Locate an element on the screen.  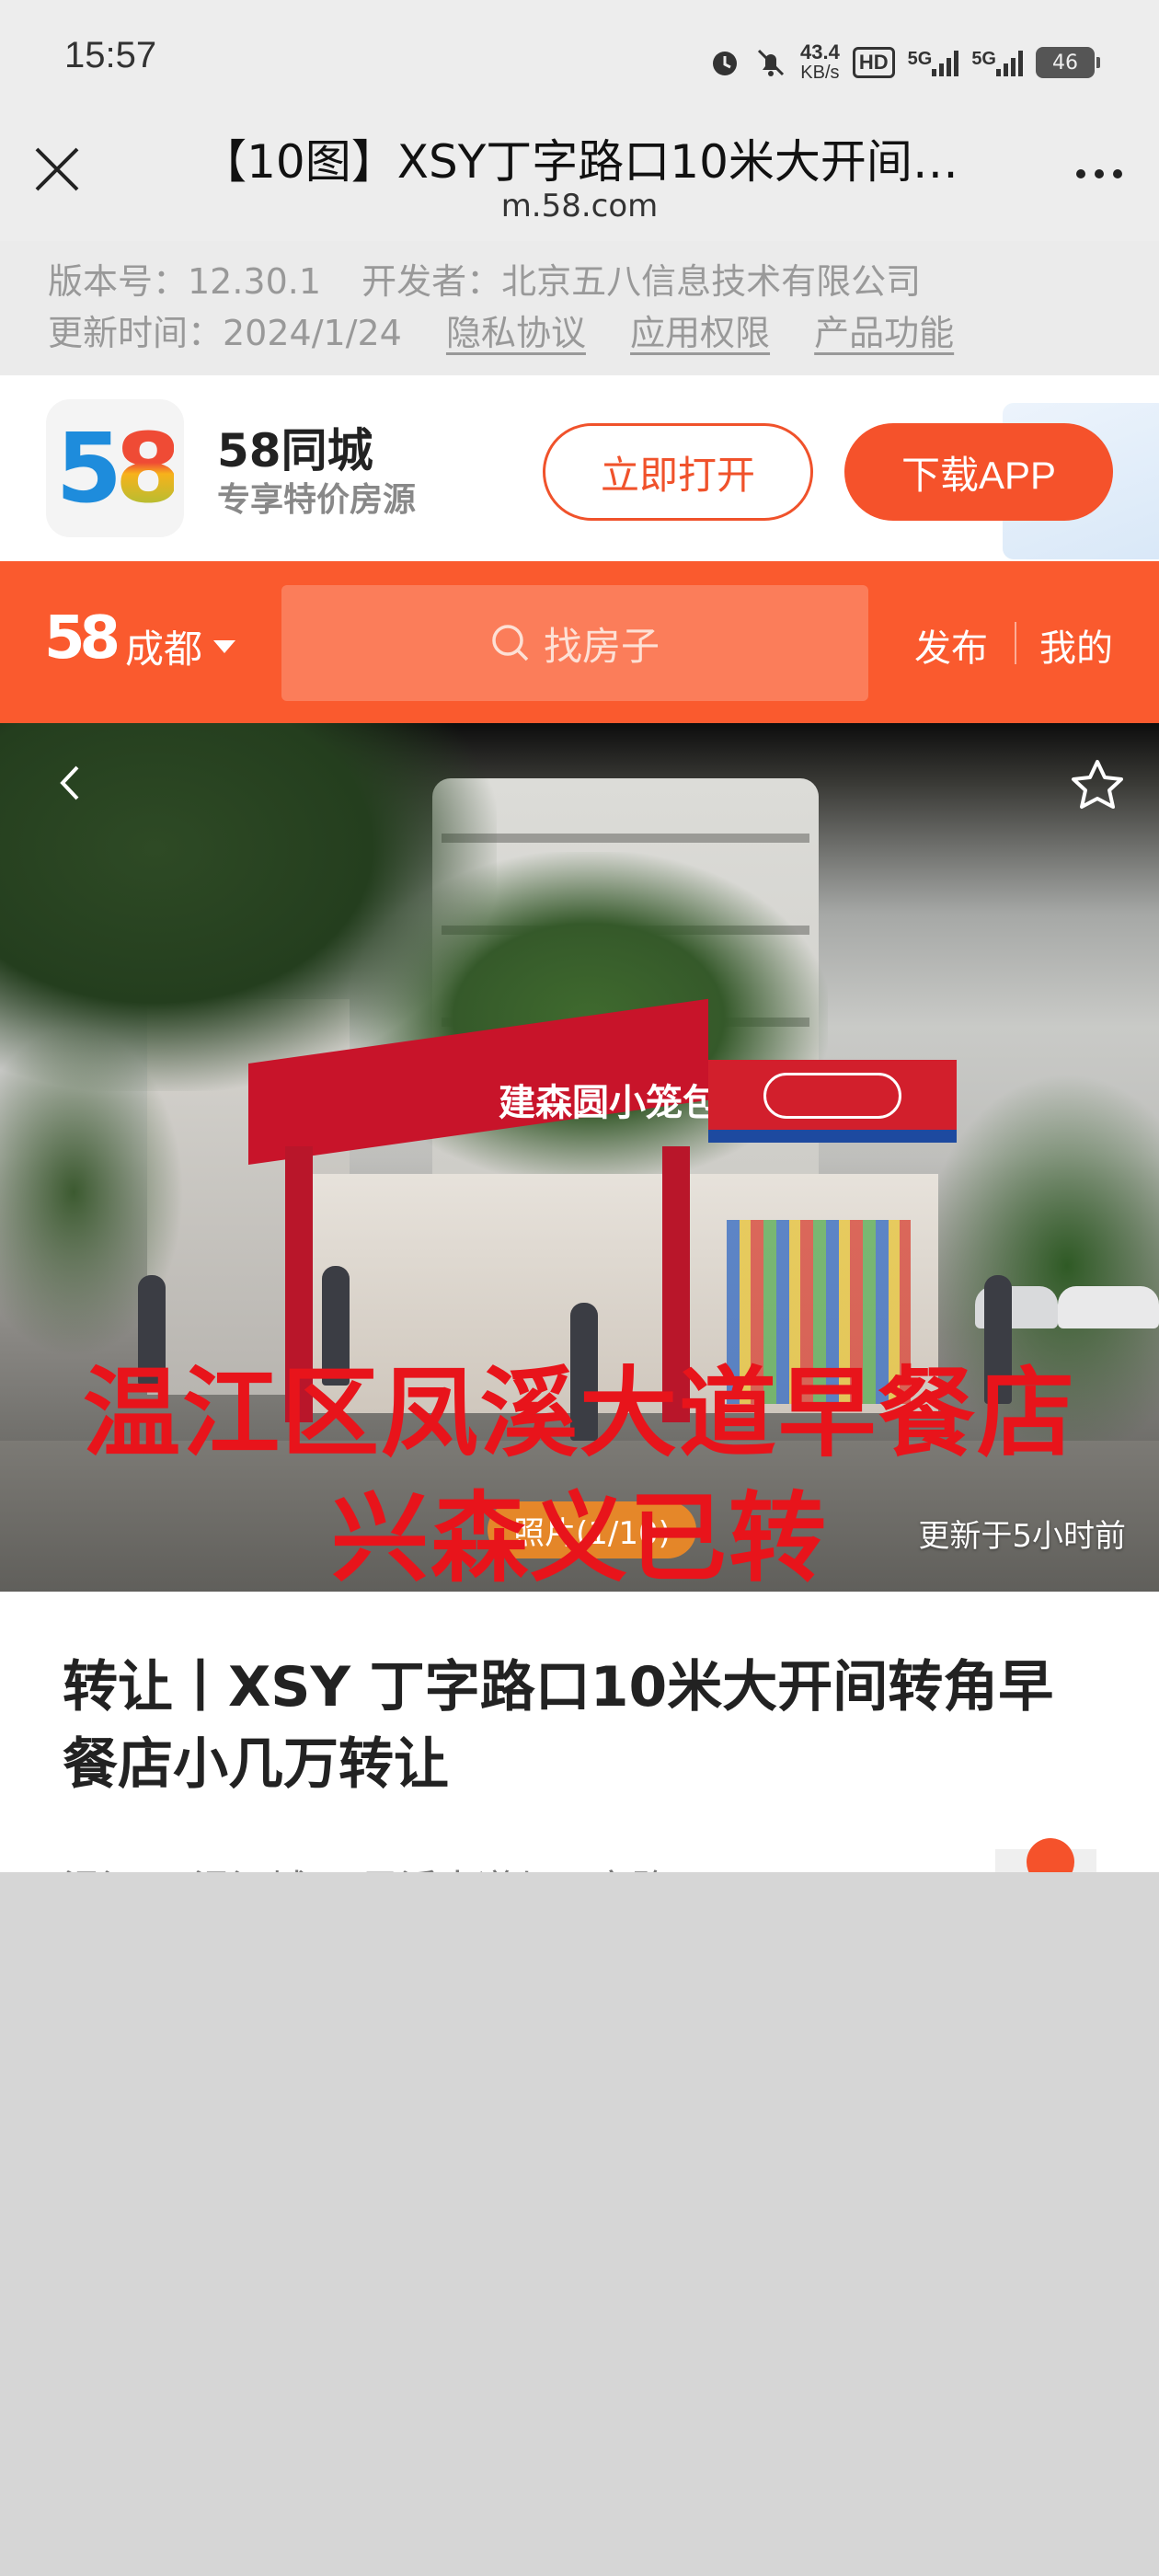
brand-name: 58同城 is located at coordinates (295, 450).